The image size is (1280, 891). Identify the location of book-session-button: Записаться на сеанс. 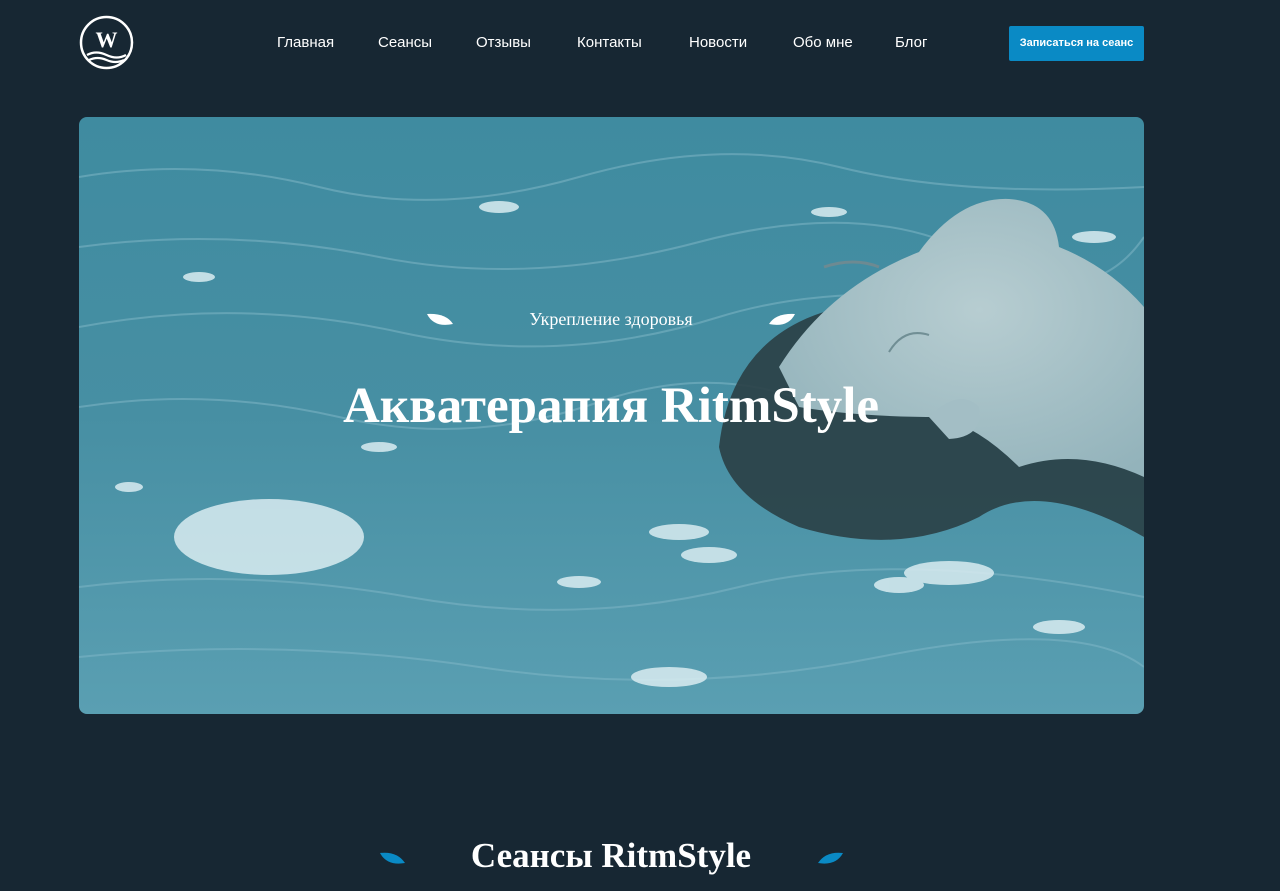
(1076, 43).